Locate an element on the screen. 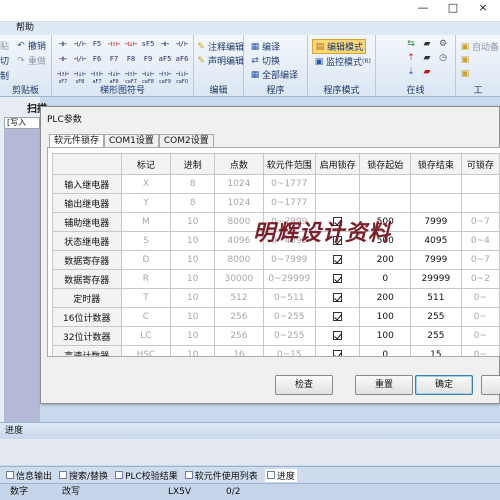 The image size is (500, 500). statement-edit-button: ✎ 声明编辑 is located at coordinates (220, 61).